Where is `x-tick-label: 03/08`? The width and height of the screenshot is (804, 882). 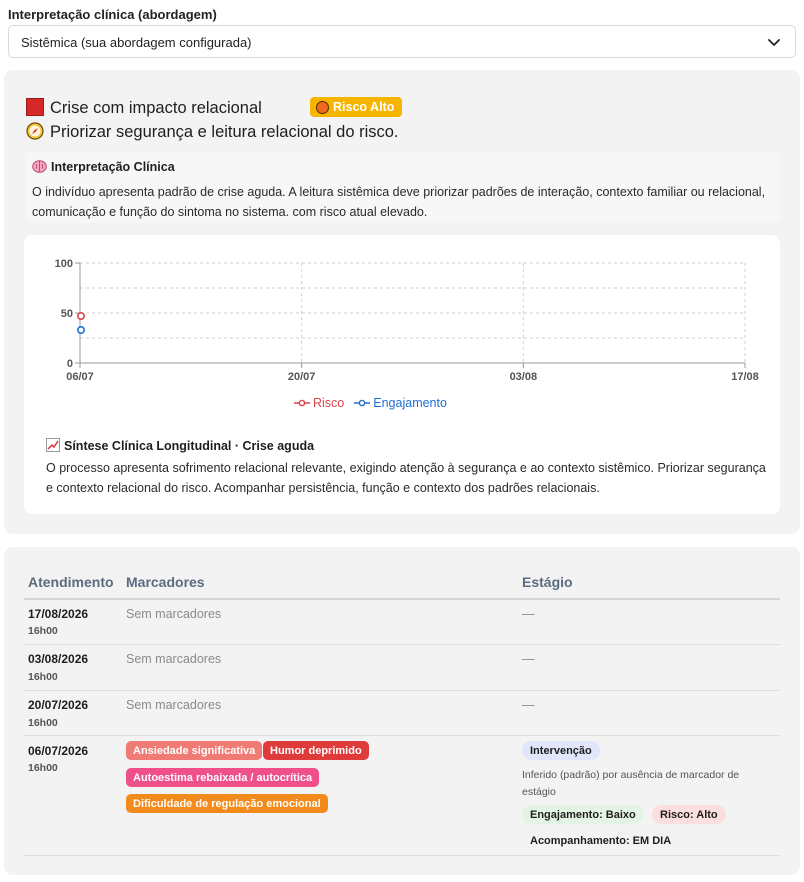 x-tick-label: 03/08 is located at coordinates (524, 377).